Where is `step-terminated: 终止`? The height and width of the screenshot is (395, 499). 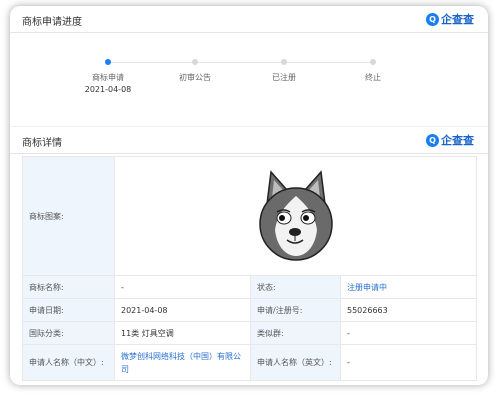
step-terminated: 终止 is located at coordinates (373, 60).